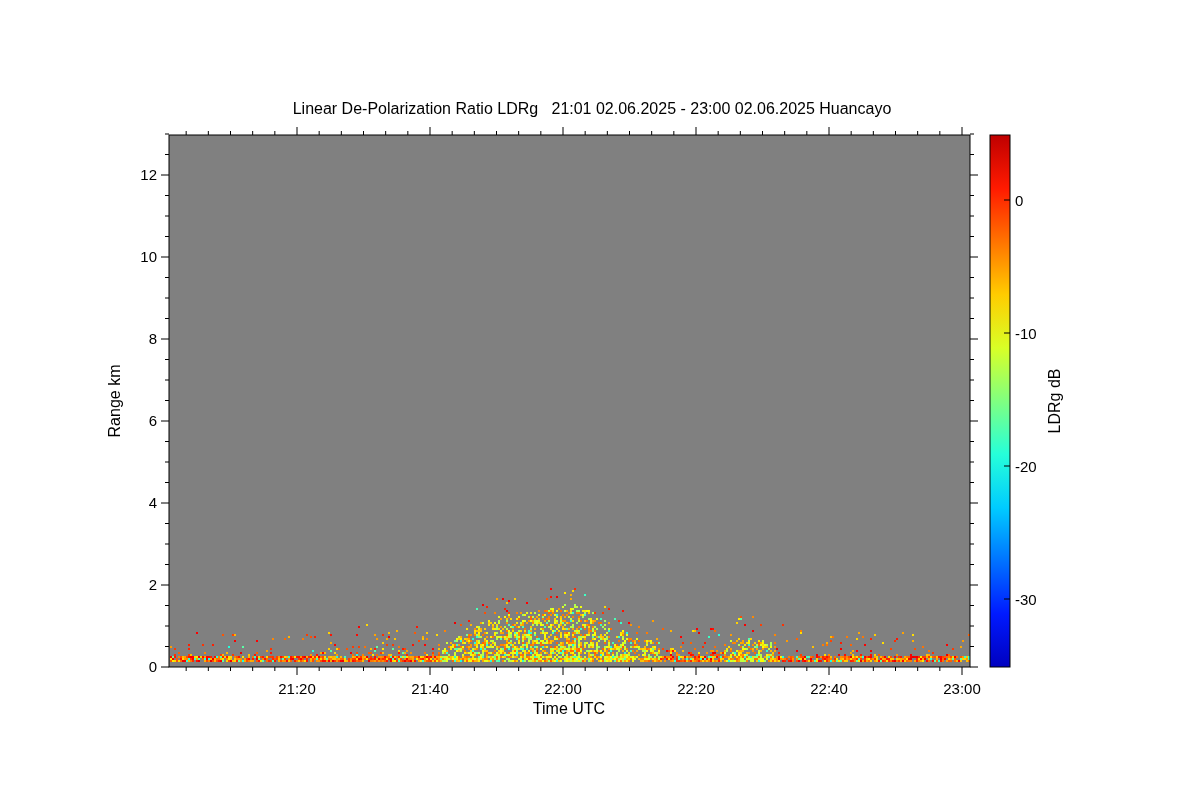 The image size is (1200, 800). Describe the element at coordinates (297, 688) in the screenshot. I see `x-tick-label: 21:20` at that location.